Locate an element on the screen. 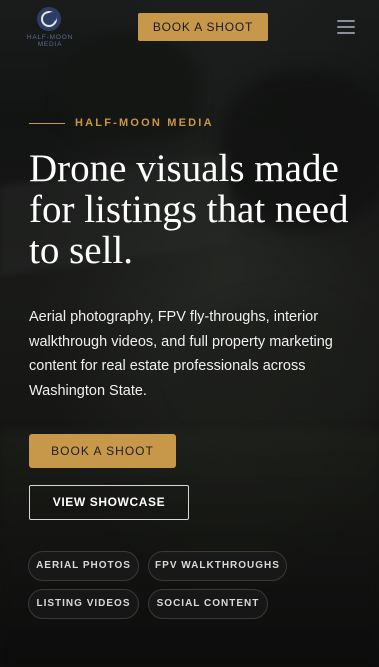  hamburger-menu-icon is located at coordinates (347, 28).